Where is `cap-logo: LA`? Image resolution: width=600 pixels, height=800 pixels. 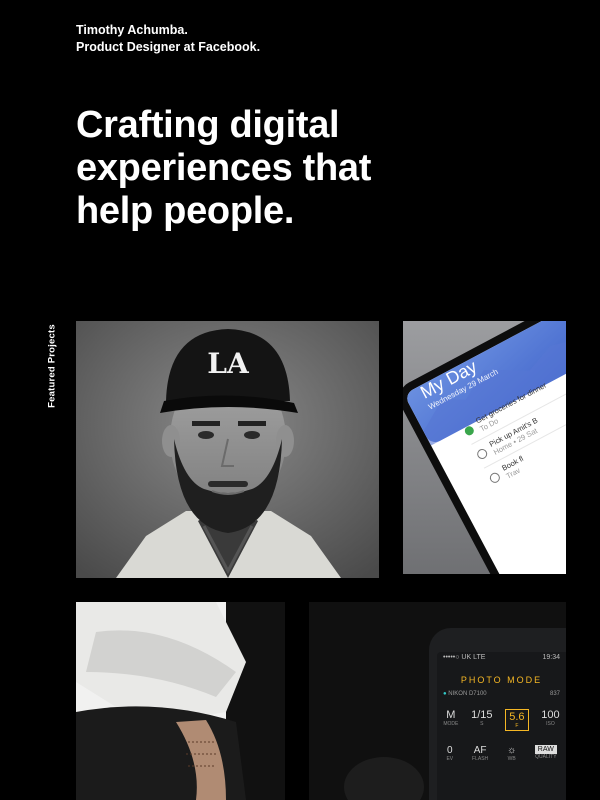
cap-logo: LA is located at coordinates (228, 363).